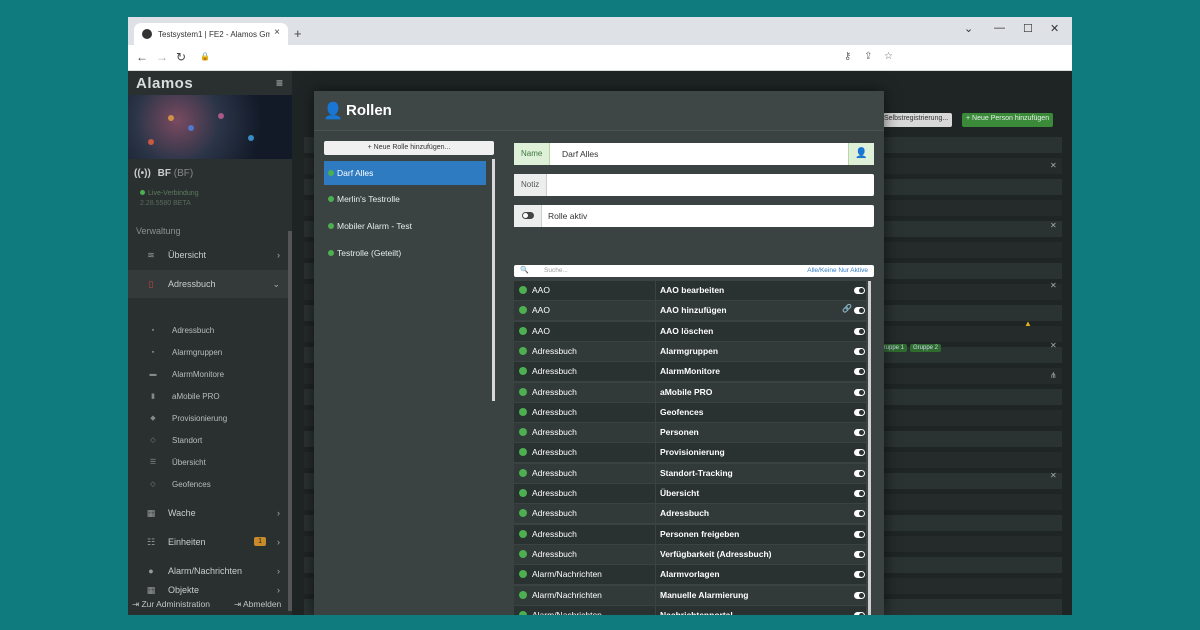 This screenshot has height=630, width=1200. I want to click on forward-icon: →, so click(162, 57).